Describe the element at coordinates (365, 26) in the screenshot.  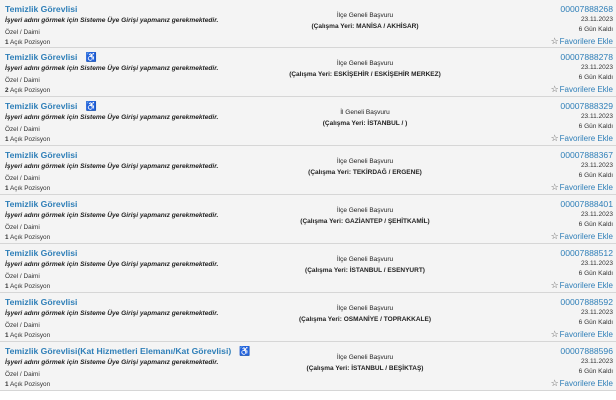
I see `work-location: (Çalışma Yeri: MANİSA / AKHİSAR)` at that location.